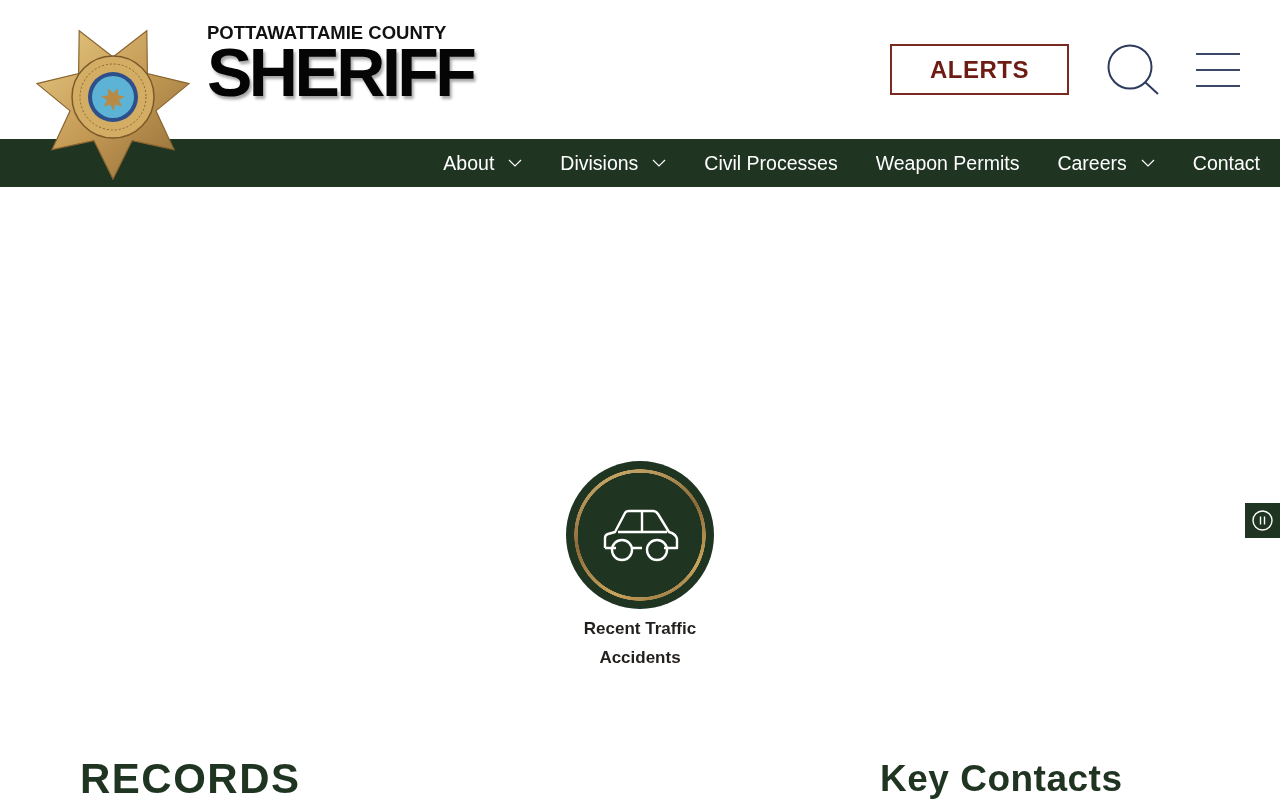 The image size is (1280, 800). I want to click on section-heading: RECORDS, so click(190, 779).